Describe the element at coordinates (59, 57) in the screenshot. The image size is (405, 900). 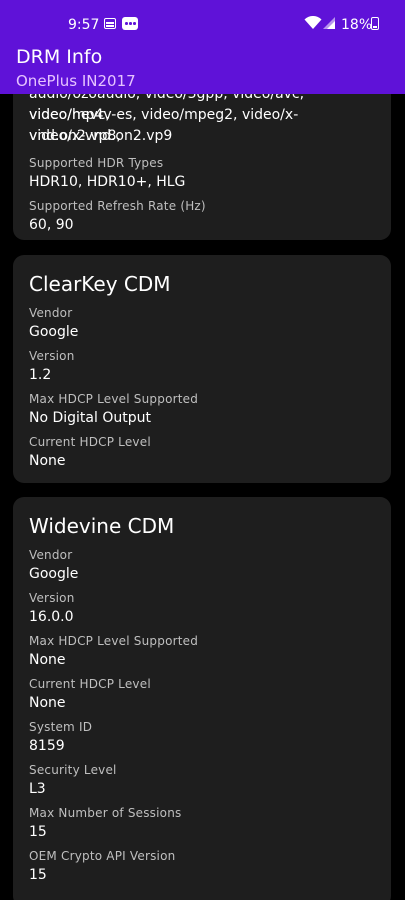
I see `app-title: DRM Info` at that location.